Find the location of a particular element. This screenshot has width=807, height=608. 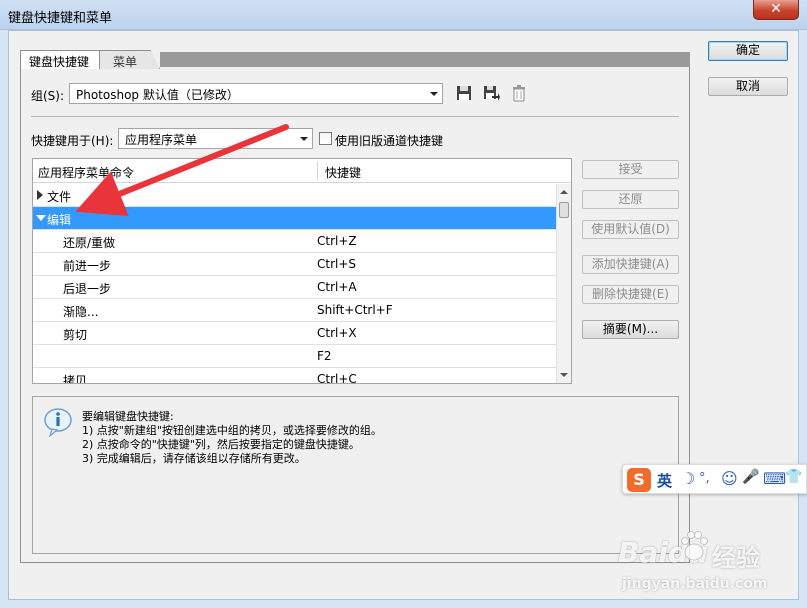

tab-keyboard-shortcuts: 键盘快捷键 is located at coordinates (60, 59).